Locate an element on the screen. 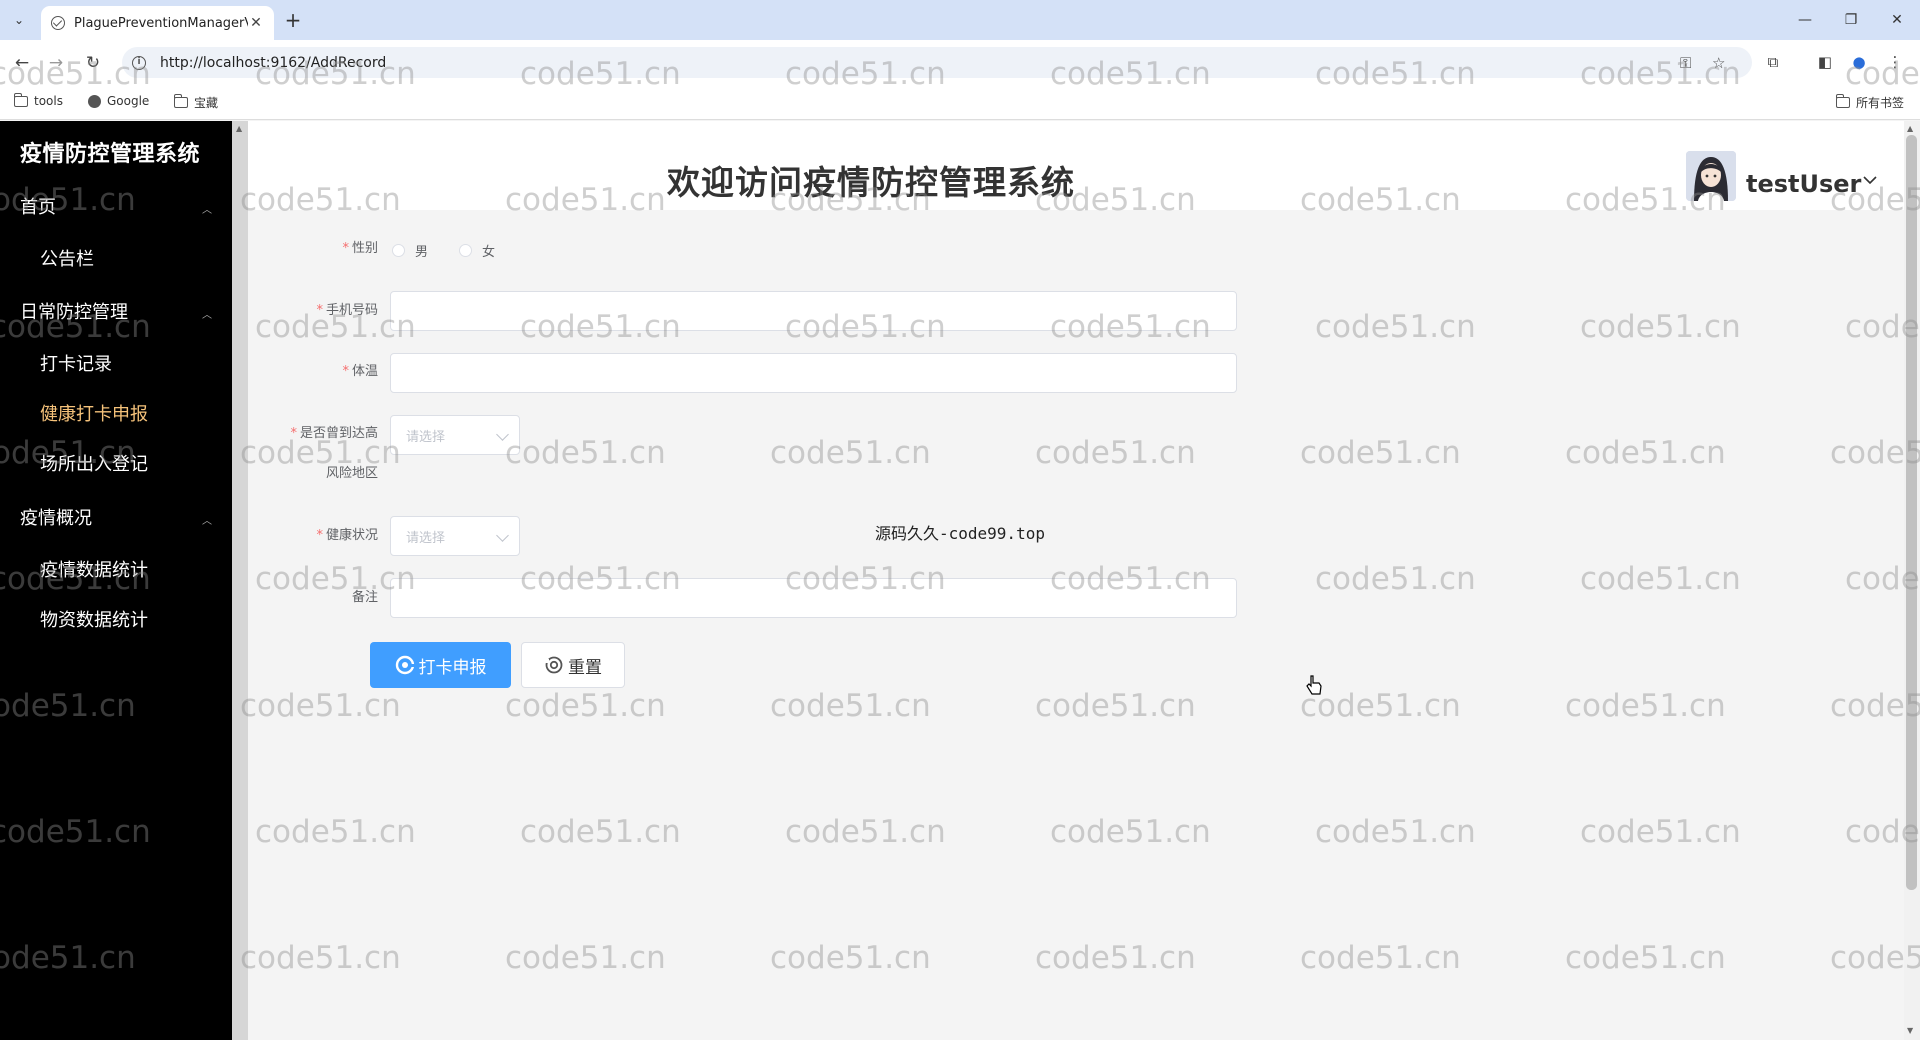 This screenshot has height=1040, width=1920. temperature-label: * 体温 is located at coordinates (318, 372).